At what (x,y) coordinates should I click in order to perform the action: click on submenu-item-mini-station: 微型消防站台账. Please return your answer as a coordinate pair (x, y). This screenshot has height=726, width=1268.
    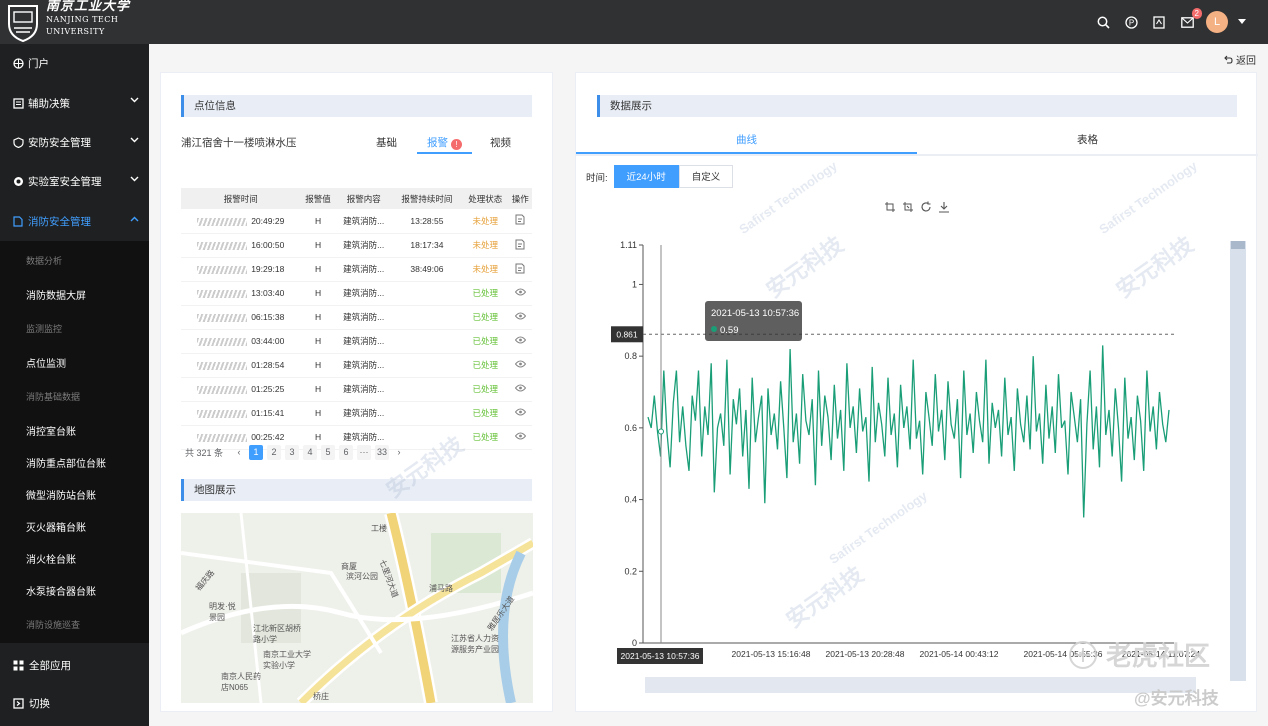
    Looking at the image, I should click on (74, 495).